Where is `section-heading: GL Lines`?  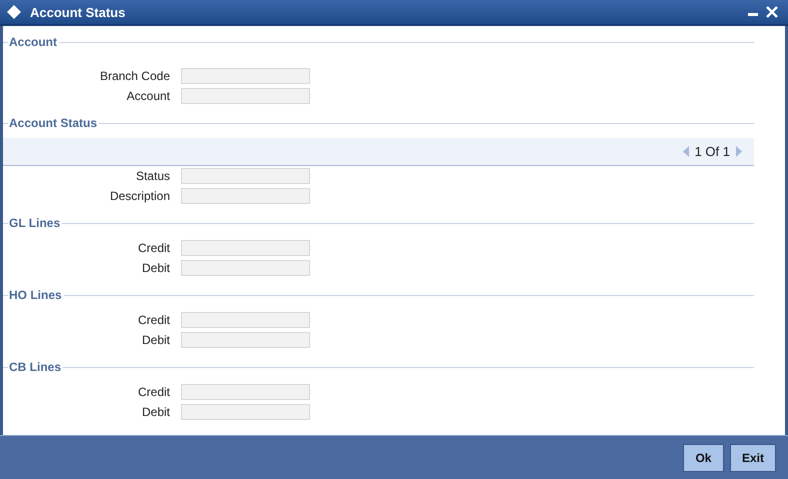 section-heading: GL Lines is located at coordinates (35, 223).